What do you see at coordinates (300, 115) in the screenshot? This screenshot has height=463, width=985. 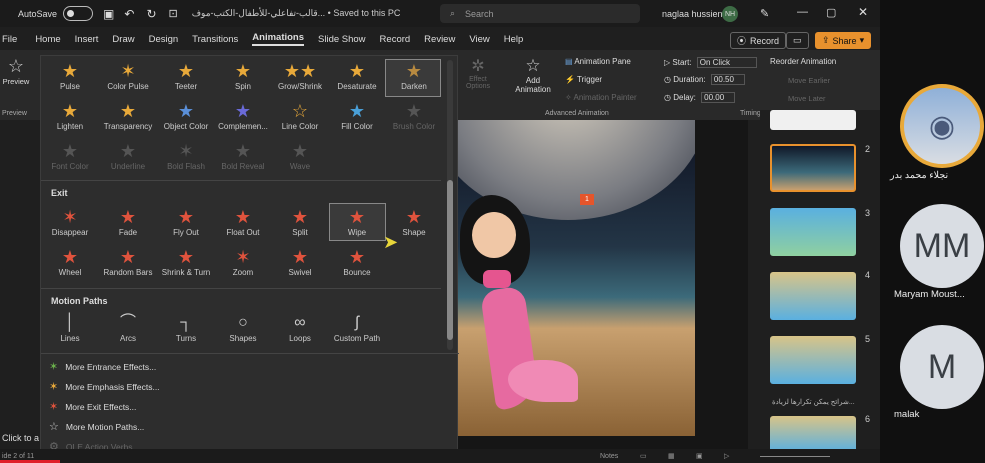 I see `effect-line-color: ☆ Line Color` at bounding box center [300, 115].